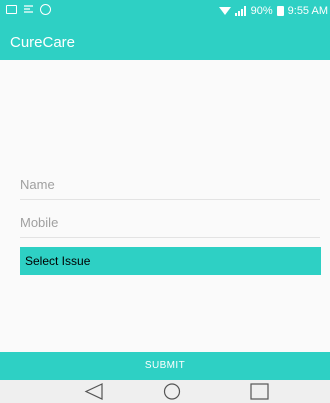 Image resolution: width=330 pixels, height=403 pixels. Describe the element at coordinates (280, 11) in the screenshot. I see `battery-icon` at that location.